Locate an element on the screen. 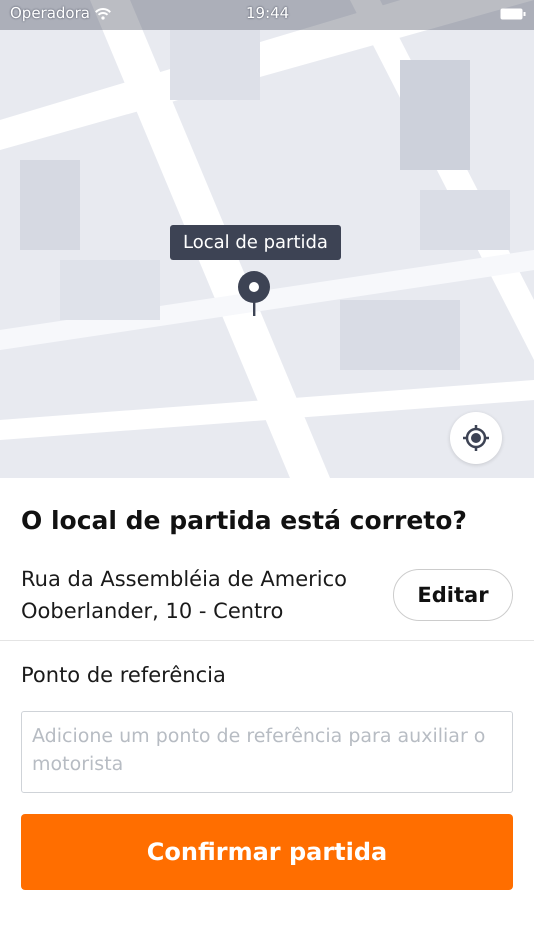 The width and height of the screenshot is (534, 950). sheet-title: O local de partida está correto? is located at coordinates (244, 520).